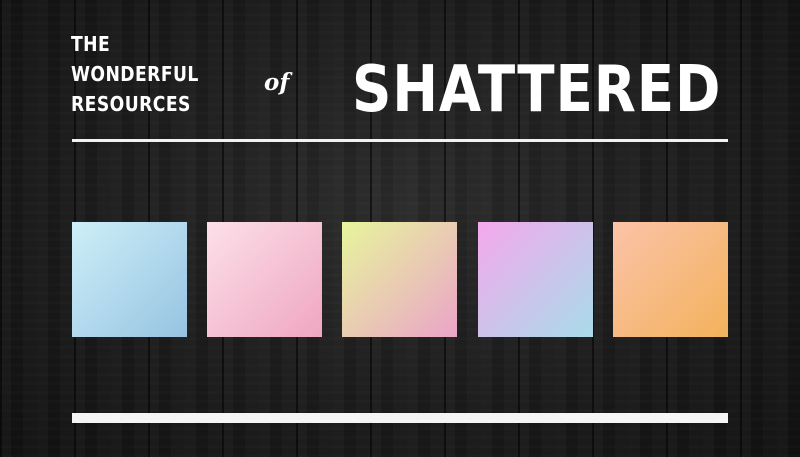  What do you see at coordinates (131, 104) in the screenshot?
I see `tagline-line-3: RESOURCES` at bounding box center [131, 104].